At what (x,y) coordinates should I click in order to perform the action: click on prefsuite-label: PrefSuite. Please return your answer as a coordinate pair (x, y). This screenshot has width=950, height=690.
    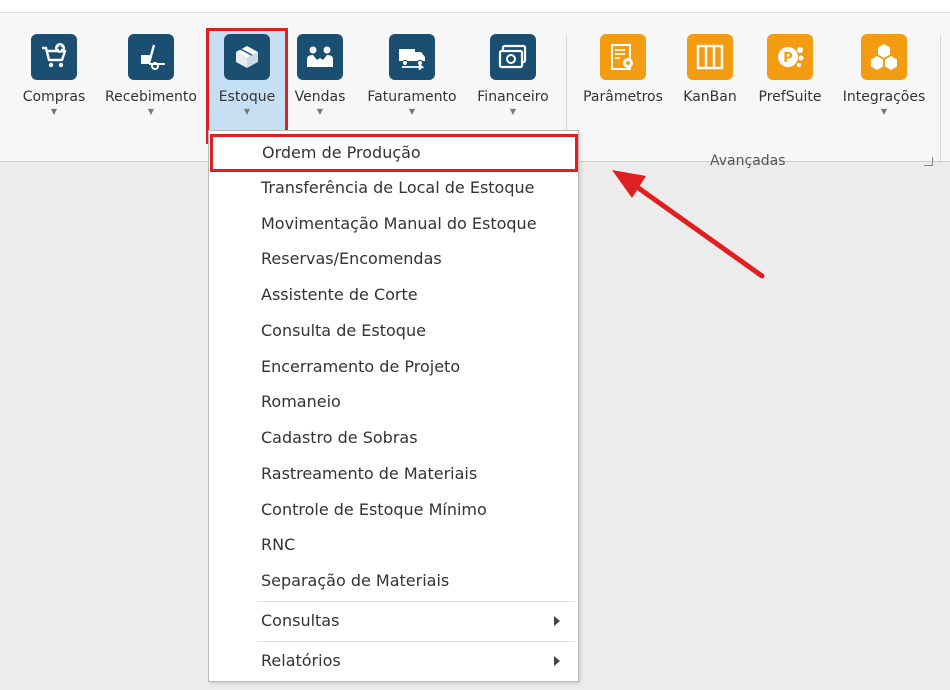
    Looking at the image, I should click on (790, 97).